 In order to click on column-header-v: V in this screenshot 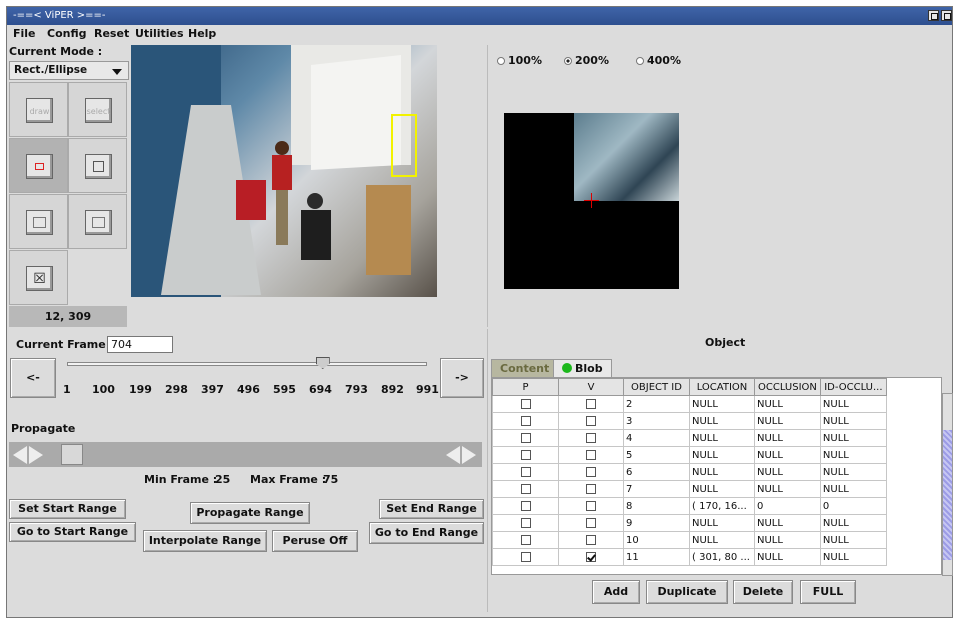, I will do `click(591, 387)`.